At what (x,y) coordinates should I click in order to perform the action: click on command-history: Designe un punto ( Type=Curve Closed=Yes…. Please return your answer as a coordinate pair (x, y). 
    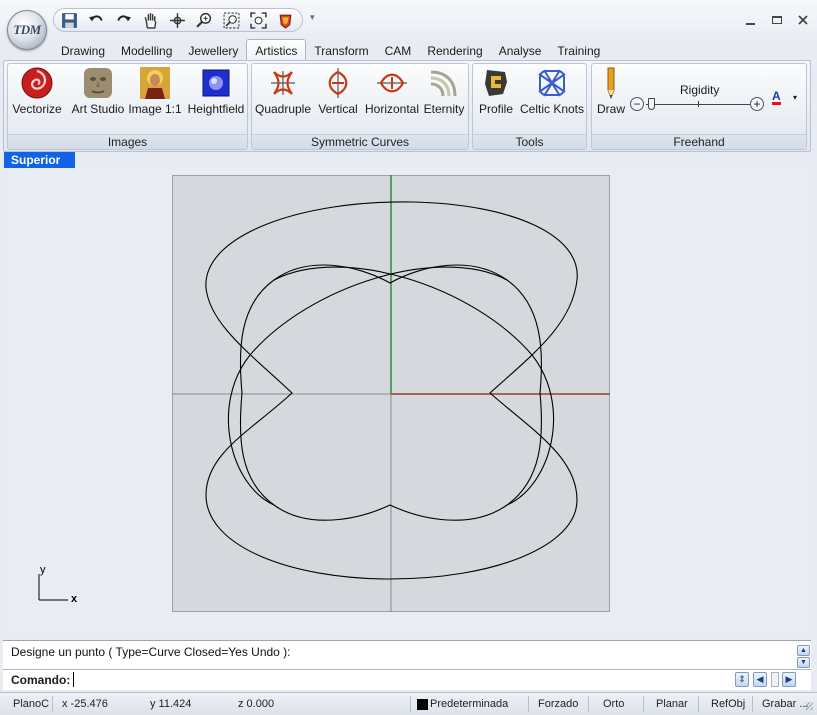
    Looking at the image, I should click on (151, 652).